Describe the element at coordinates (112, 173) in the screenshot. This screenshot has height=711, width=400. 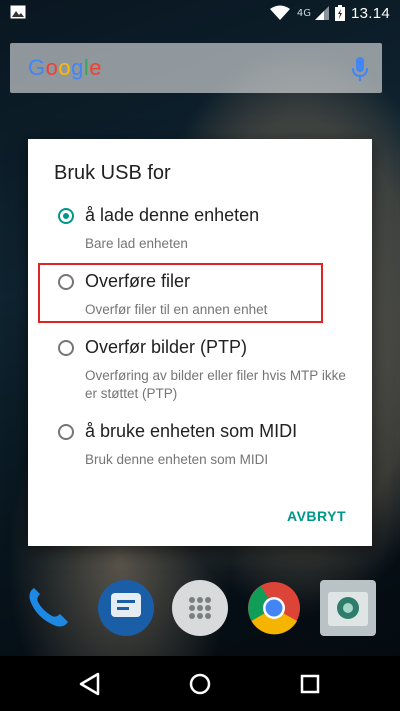
I see `dialog-title: Bruk USB for` at that location.